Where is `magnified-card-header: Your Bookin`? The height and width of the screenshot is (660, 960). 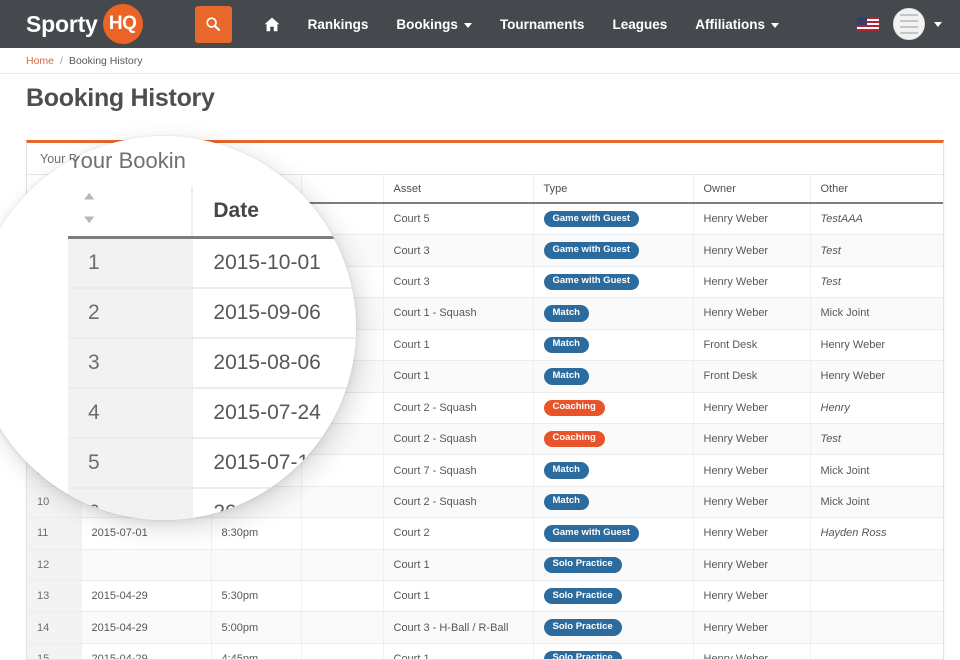
magnified-card-header: Your Bookin is located at coordinates (131, 161).